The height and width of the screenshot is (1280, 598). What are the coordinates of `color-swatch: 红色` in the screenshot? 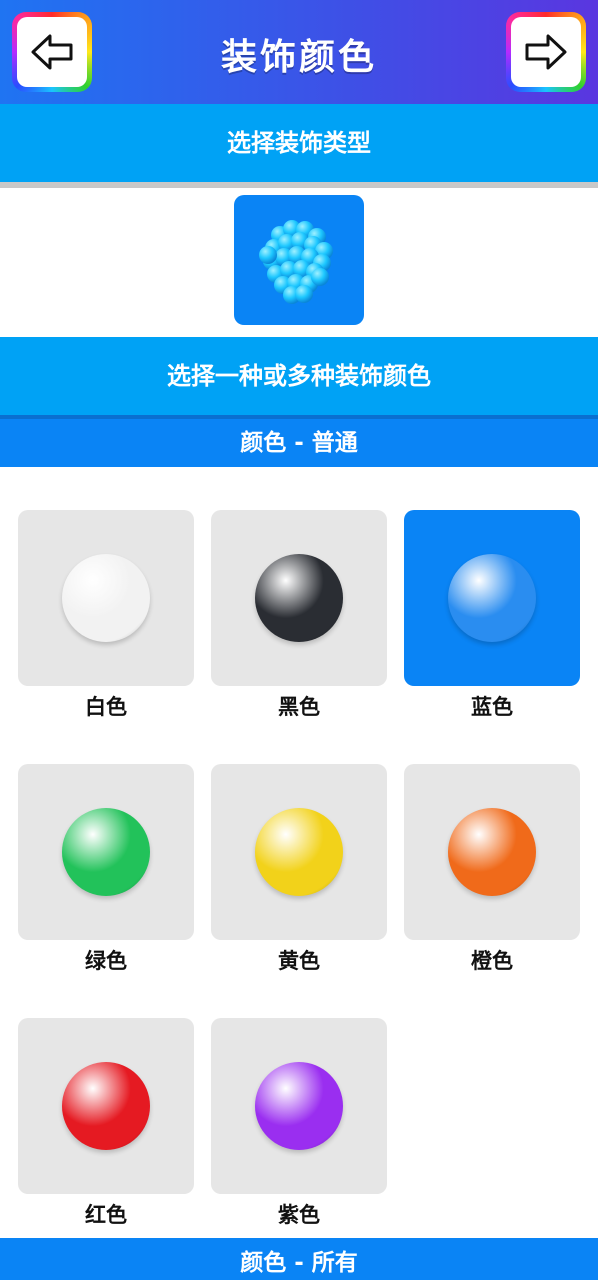 It's located at (106, 1124).